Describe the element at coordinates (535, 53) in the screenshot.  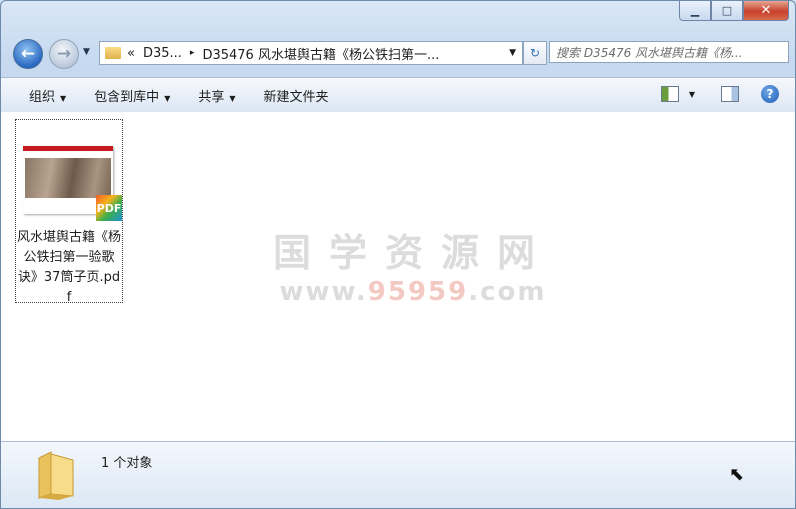
I see `refresh-button: ↻` at that location.